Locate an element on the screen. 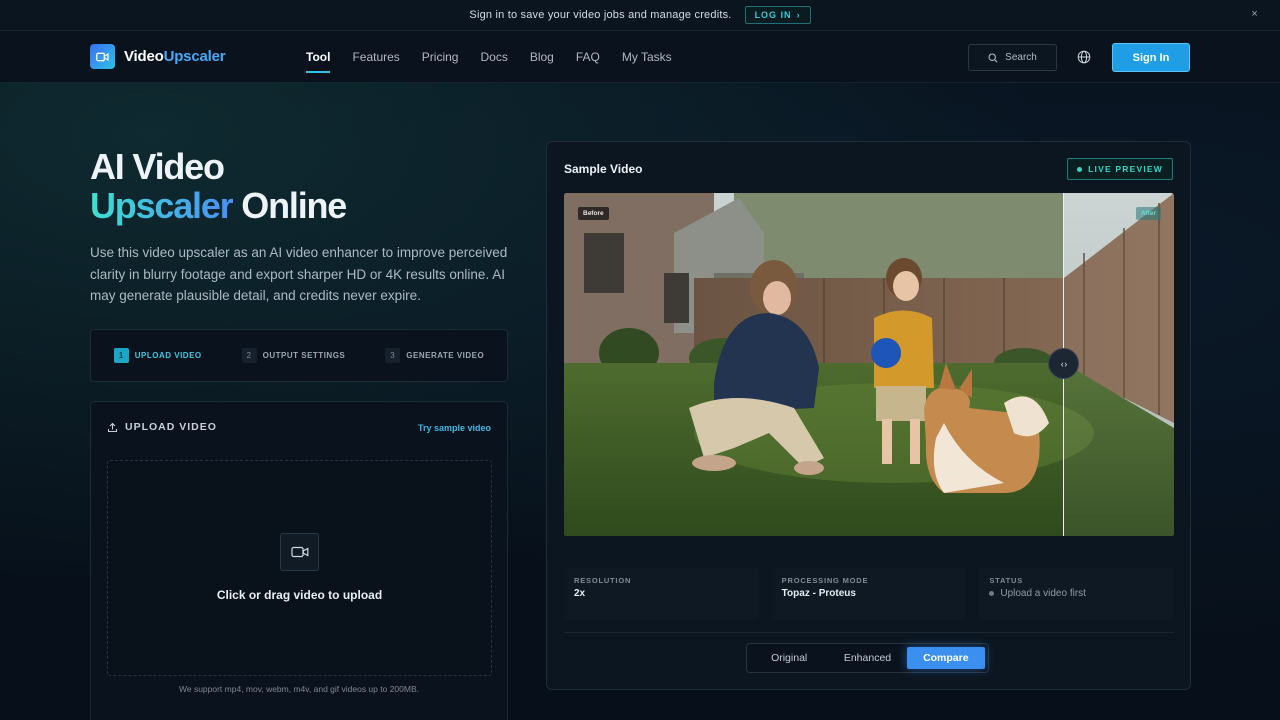  nav-item-blog: Blog is located at coordinates (542, 57).